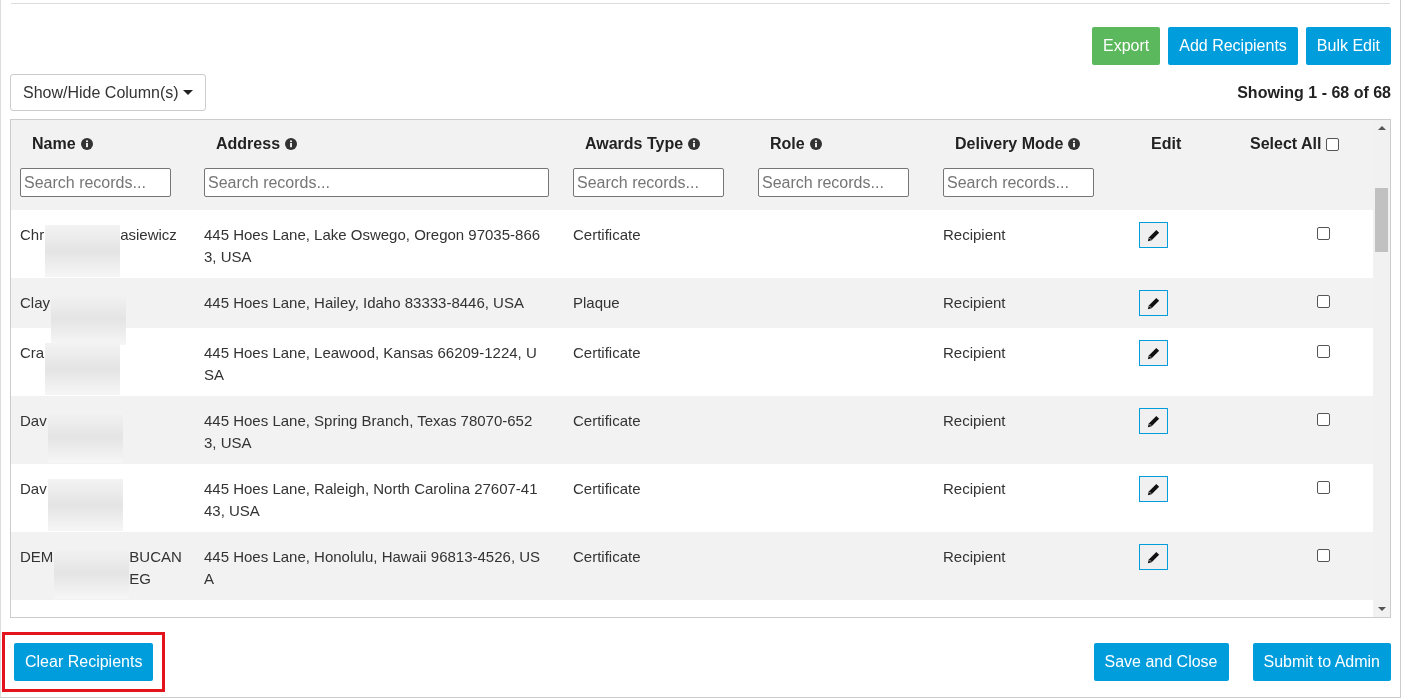 This screenshot has width=1401, height=698. I want to click on table-cell-text: Clay, so click(35, 303).